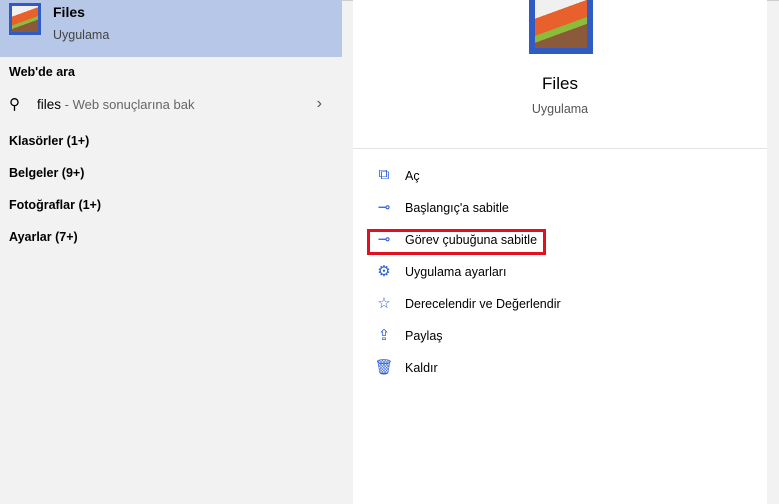 This screenshot has height=504, width=779. What do you see at coordinates (384, 207) in the screenshot?
I see `pin-icon: ⊸` at bounding box center [384, 207].